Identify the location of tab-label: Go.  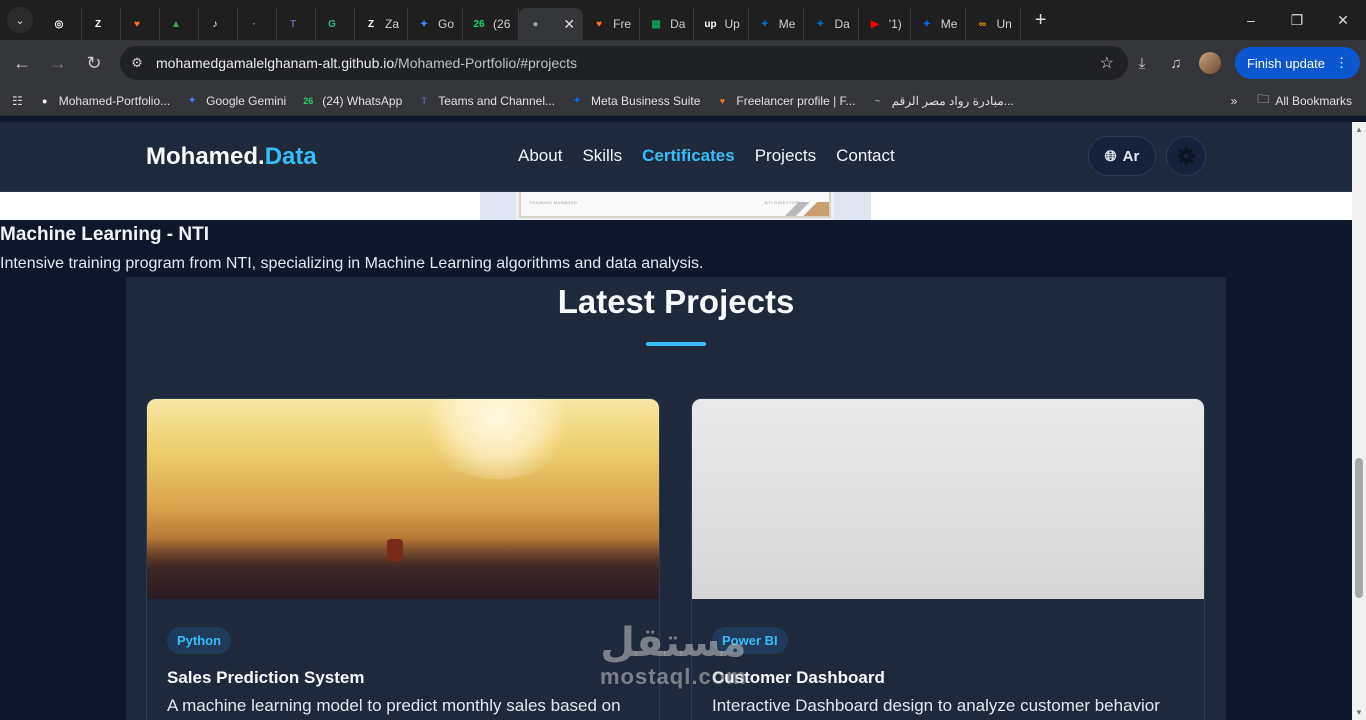
(446, 24).